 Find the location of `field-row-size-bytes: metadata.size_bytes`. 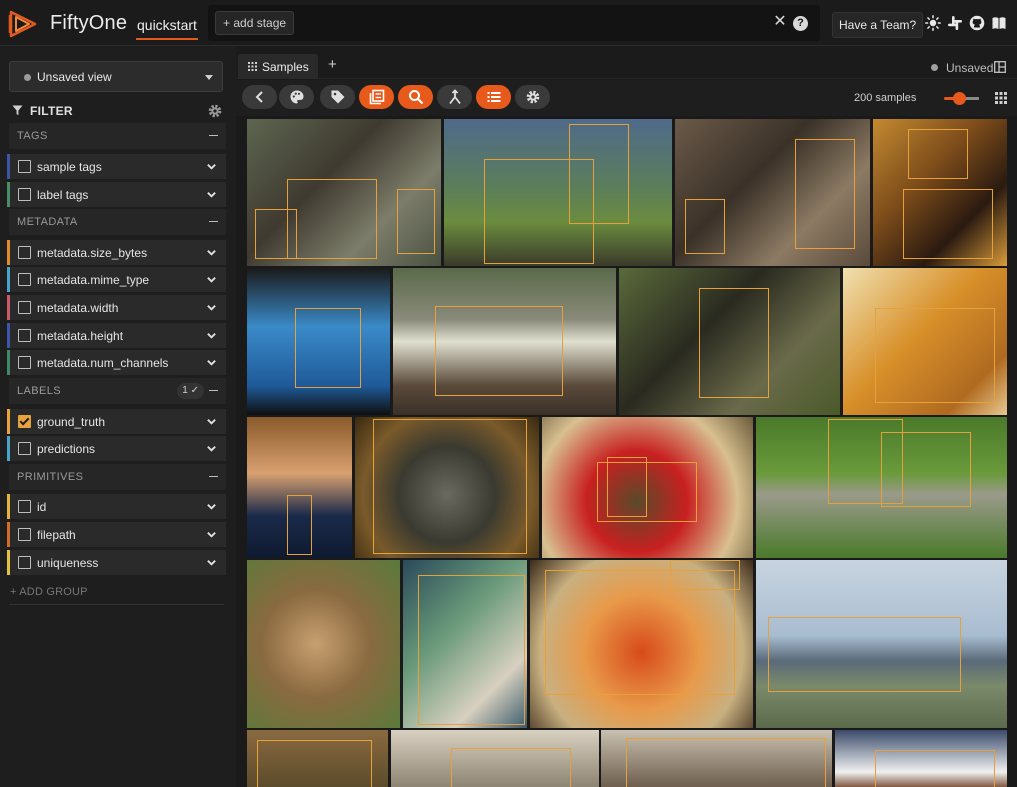

field-row-size-bytes: metadata.size_bytes is located at coordinates (116, 252).